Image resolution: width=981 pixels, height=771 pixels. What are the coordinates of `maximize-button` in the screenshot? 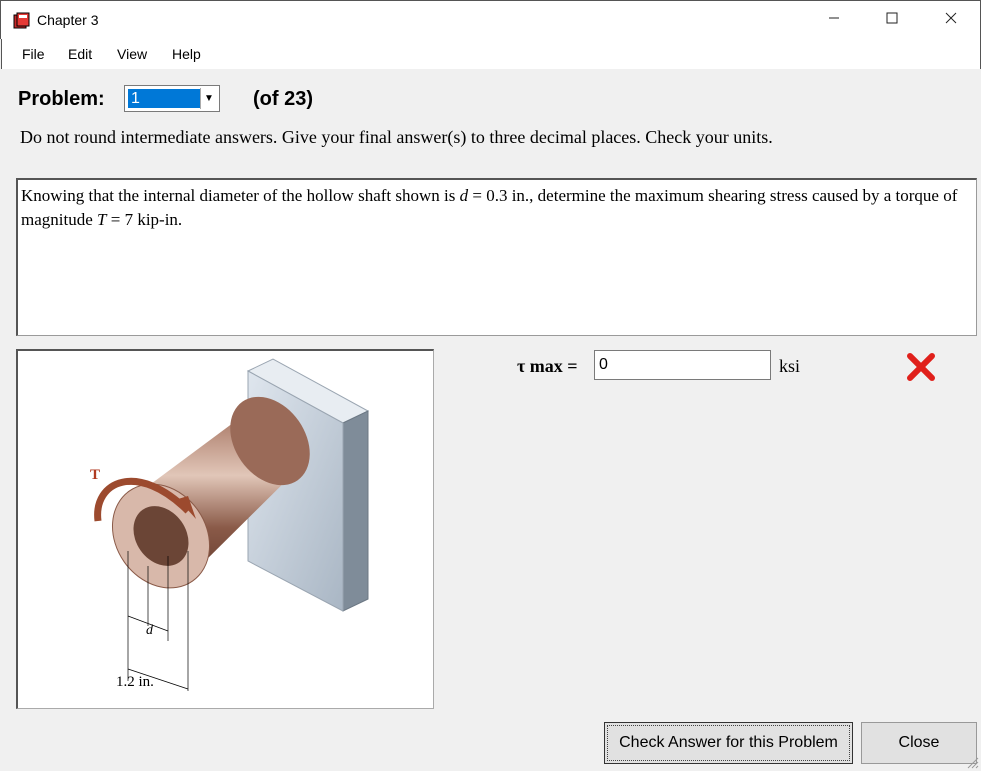 It's located at (892, 20).